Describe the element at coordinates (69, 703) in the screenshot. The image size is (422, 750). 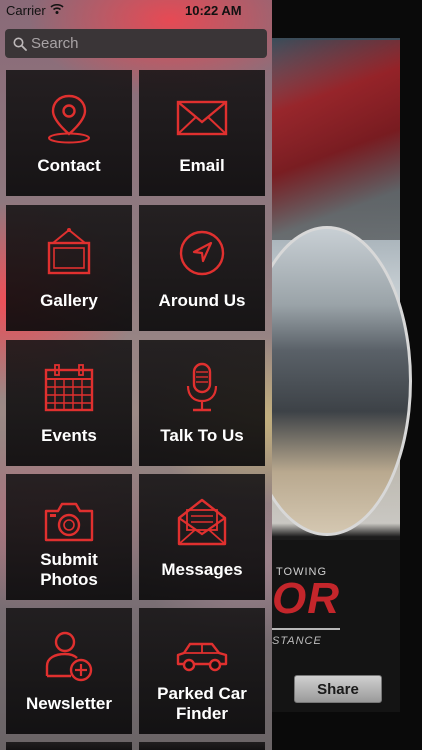
I see `menu-item-label: Newsletter` at that location.